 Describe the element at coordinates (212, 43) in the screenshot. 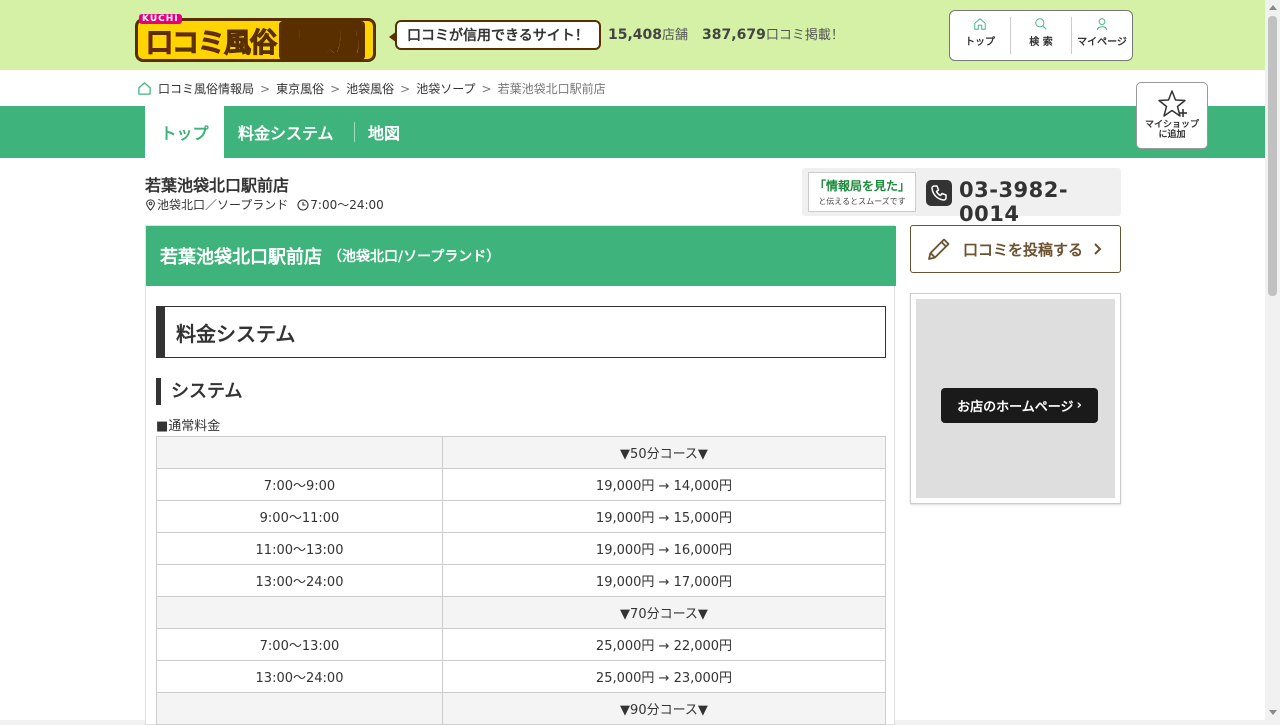

I see `logo-text: 口コミ風俗` at that location.